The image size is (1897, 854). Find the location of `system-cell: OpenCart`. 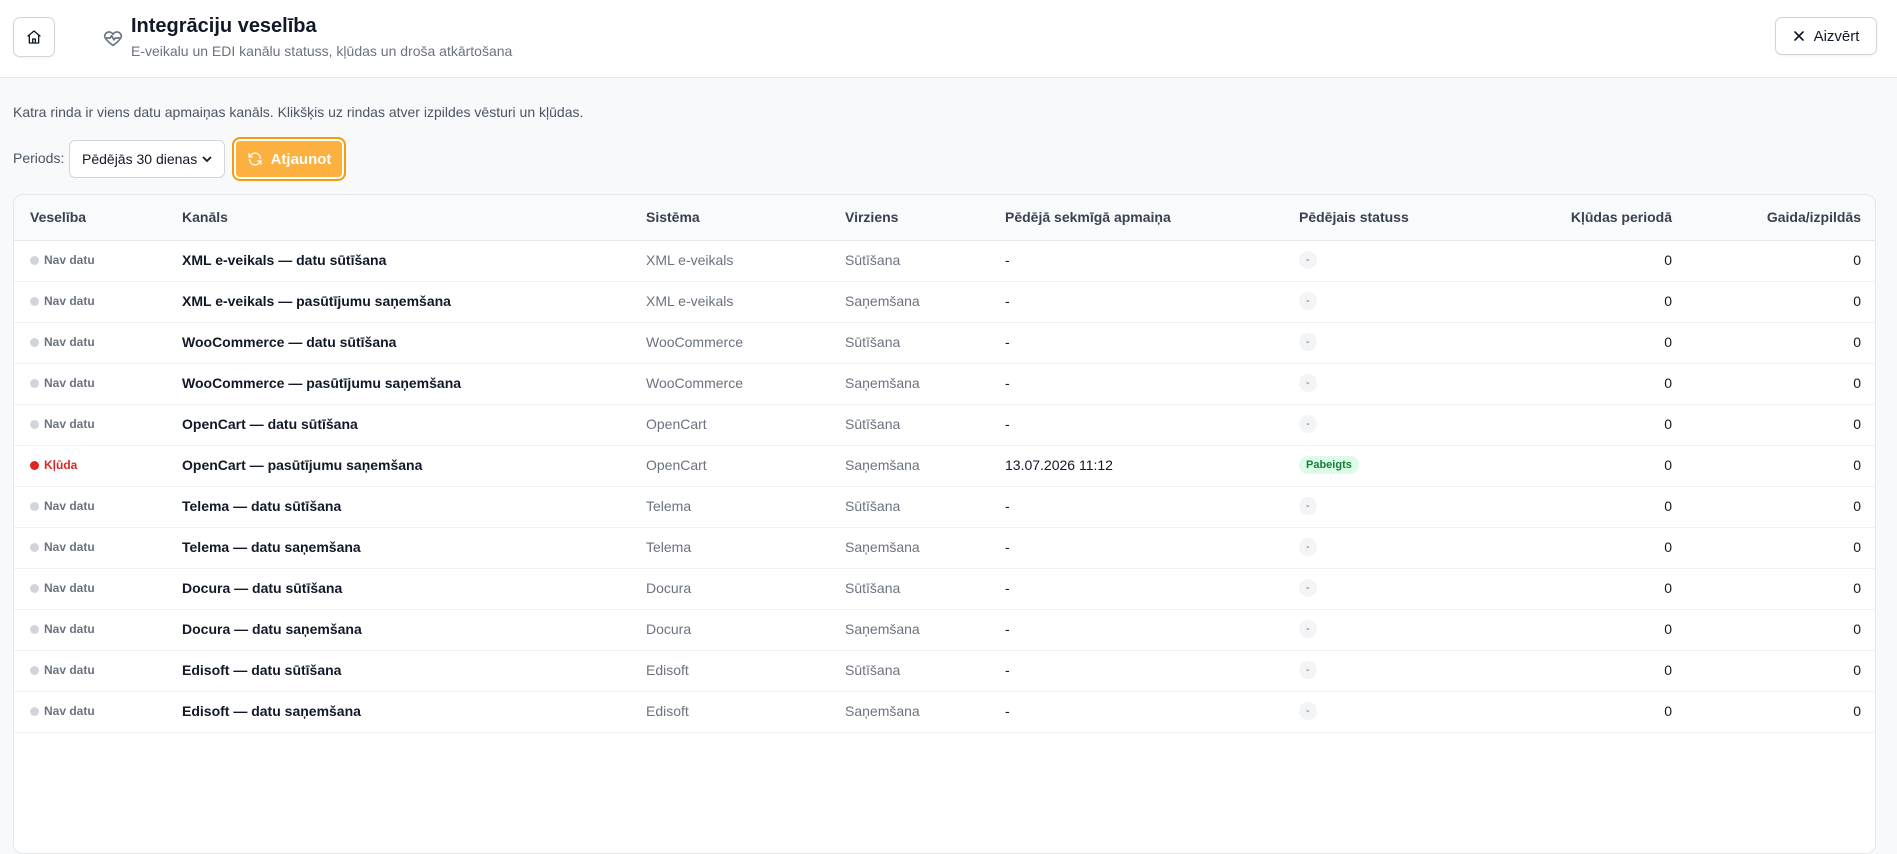

system-cell: OpenCart is located at coordinates (676, 465).